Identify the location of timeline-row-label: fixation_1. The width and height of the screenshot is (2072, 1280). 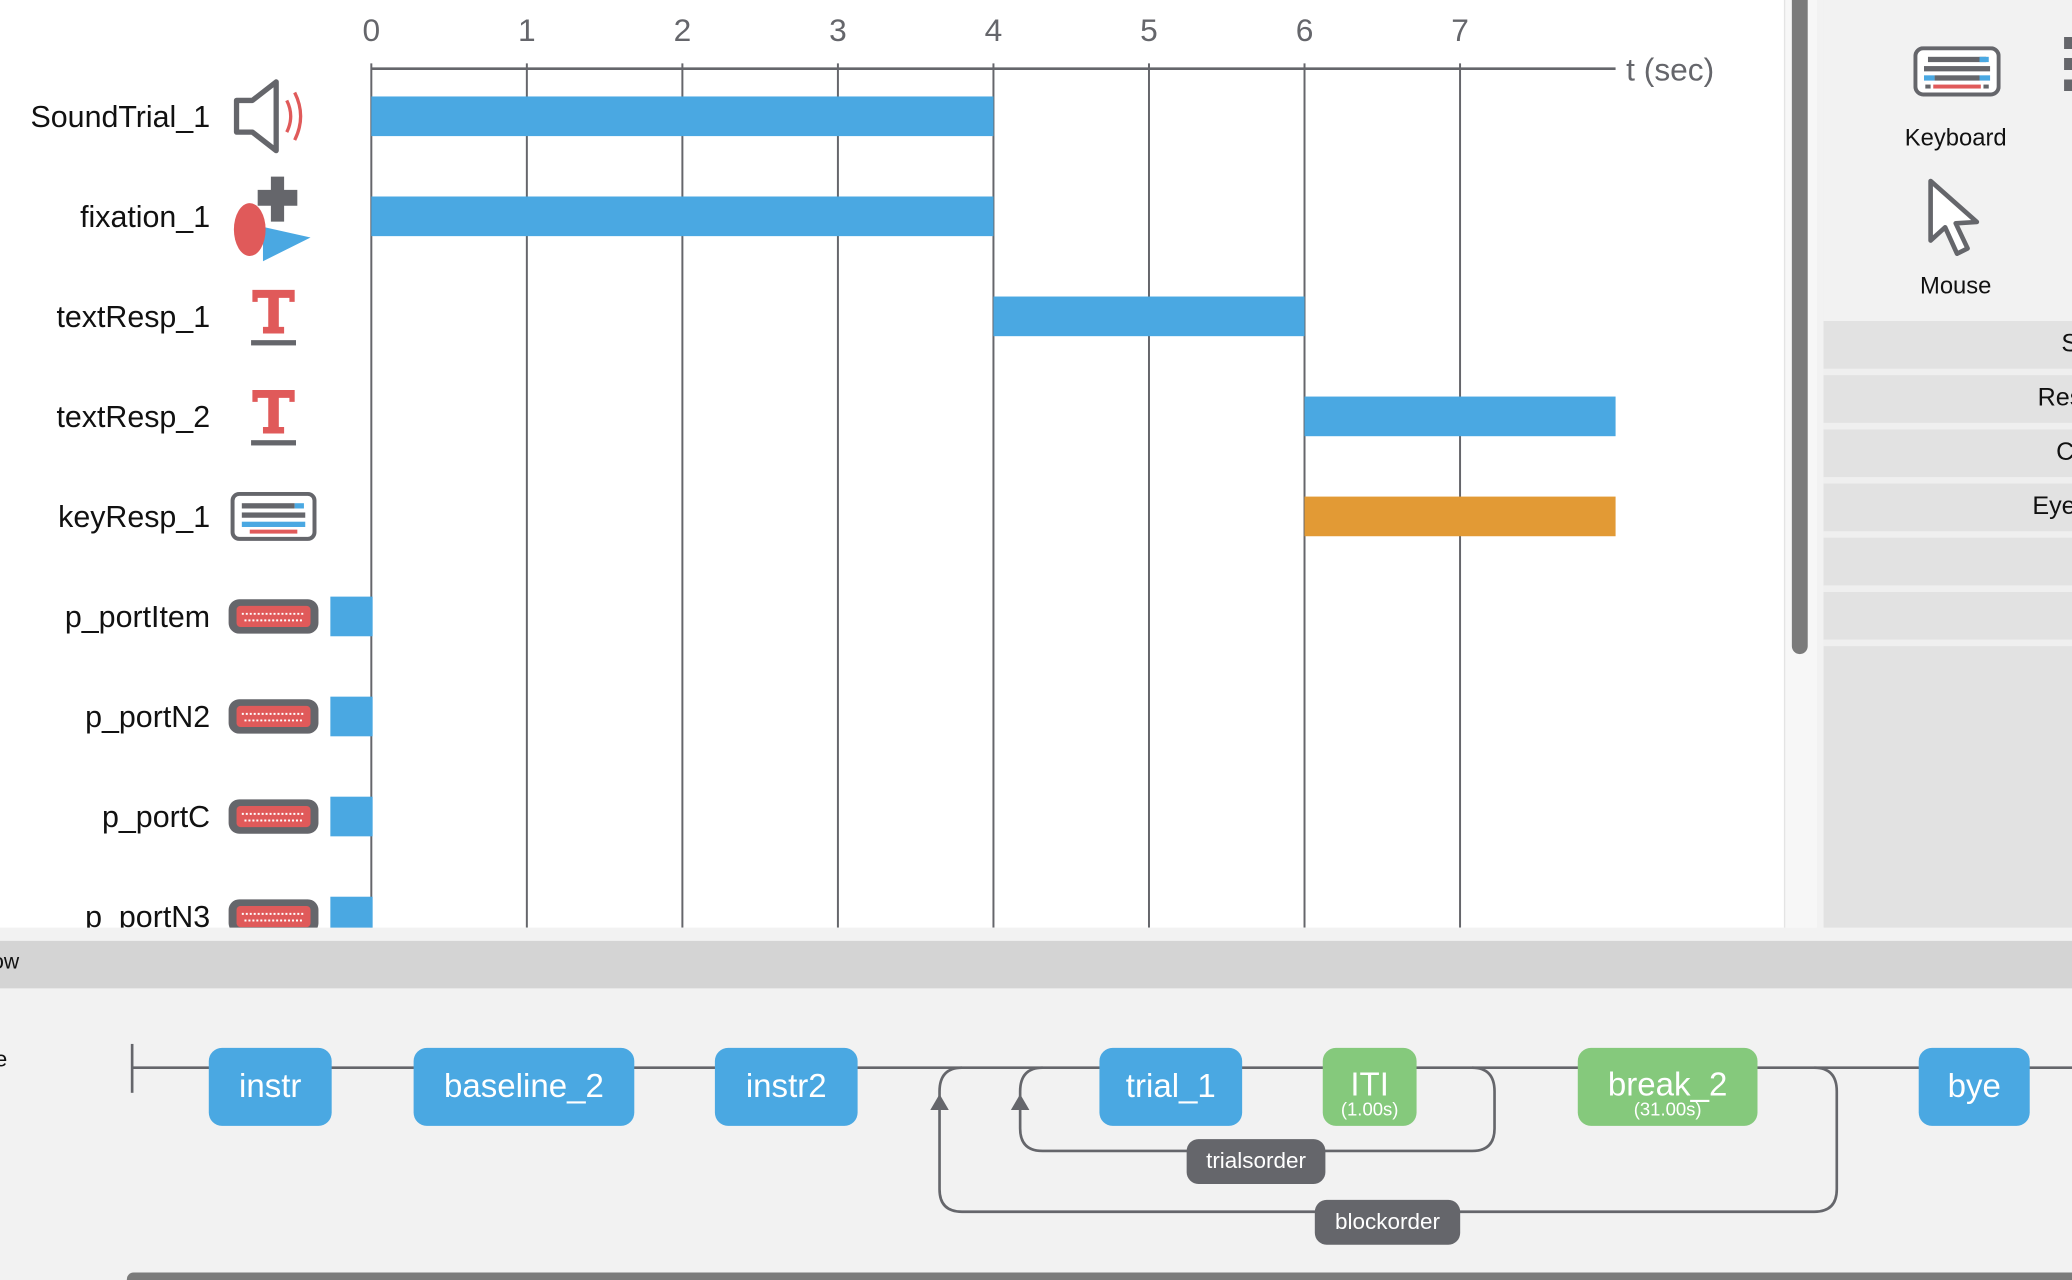
(145, 217).